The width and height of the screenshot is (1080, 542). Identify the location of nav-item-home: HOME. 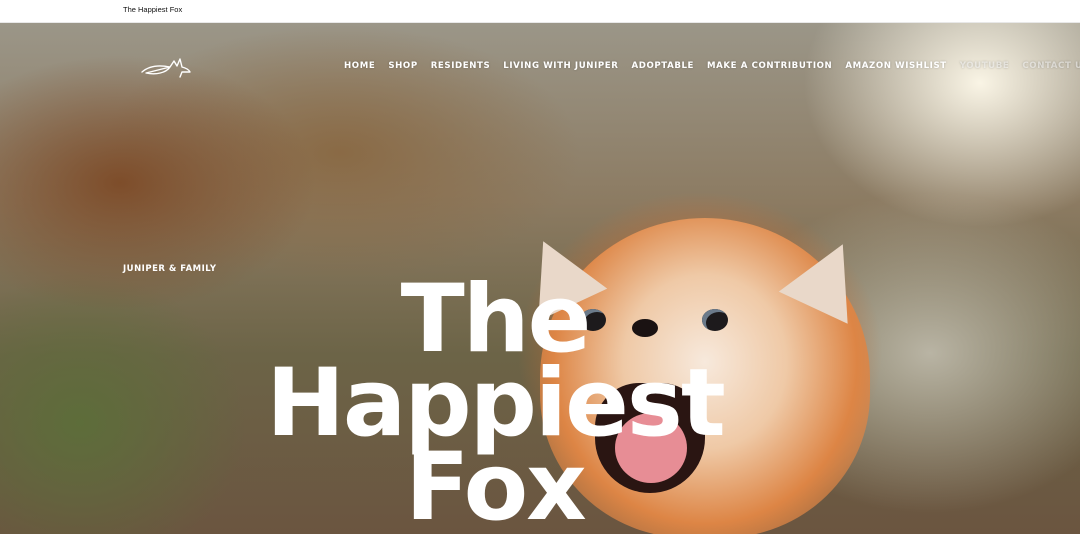
(359, 66).